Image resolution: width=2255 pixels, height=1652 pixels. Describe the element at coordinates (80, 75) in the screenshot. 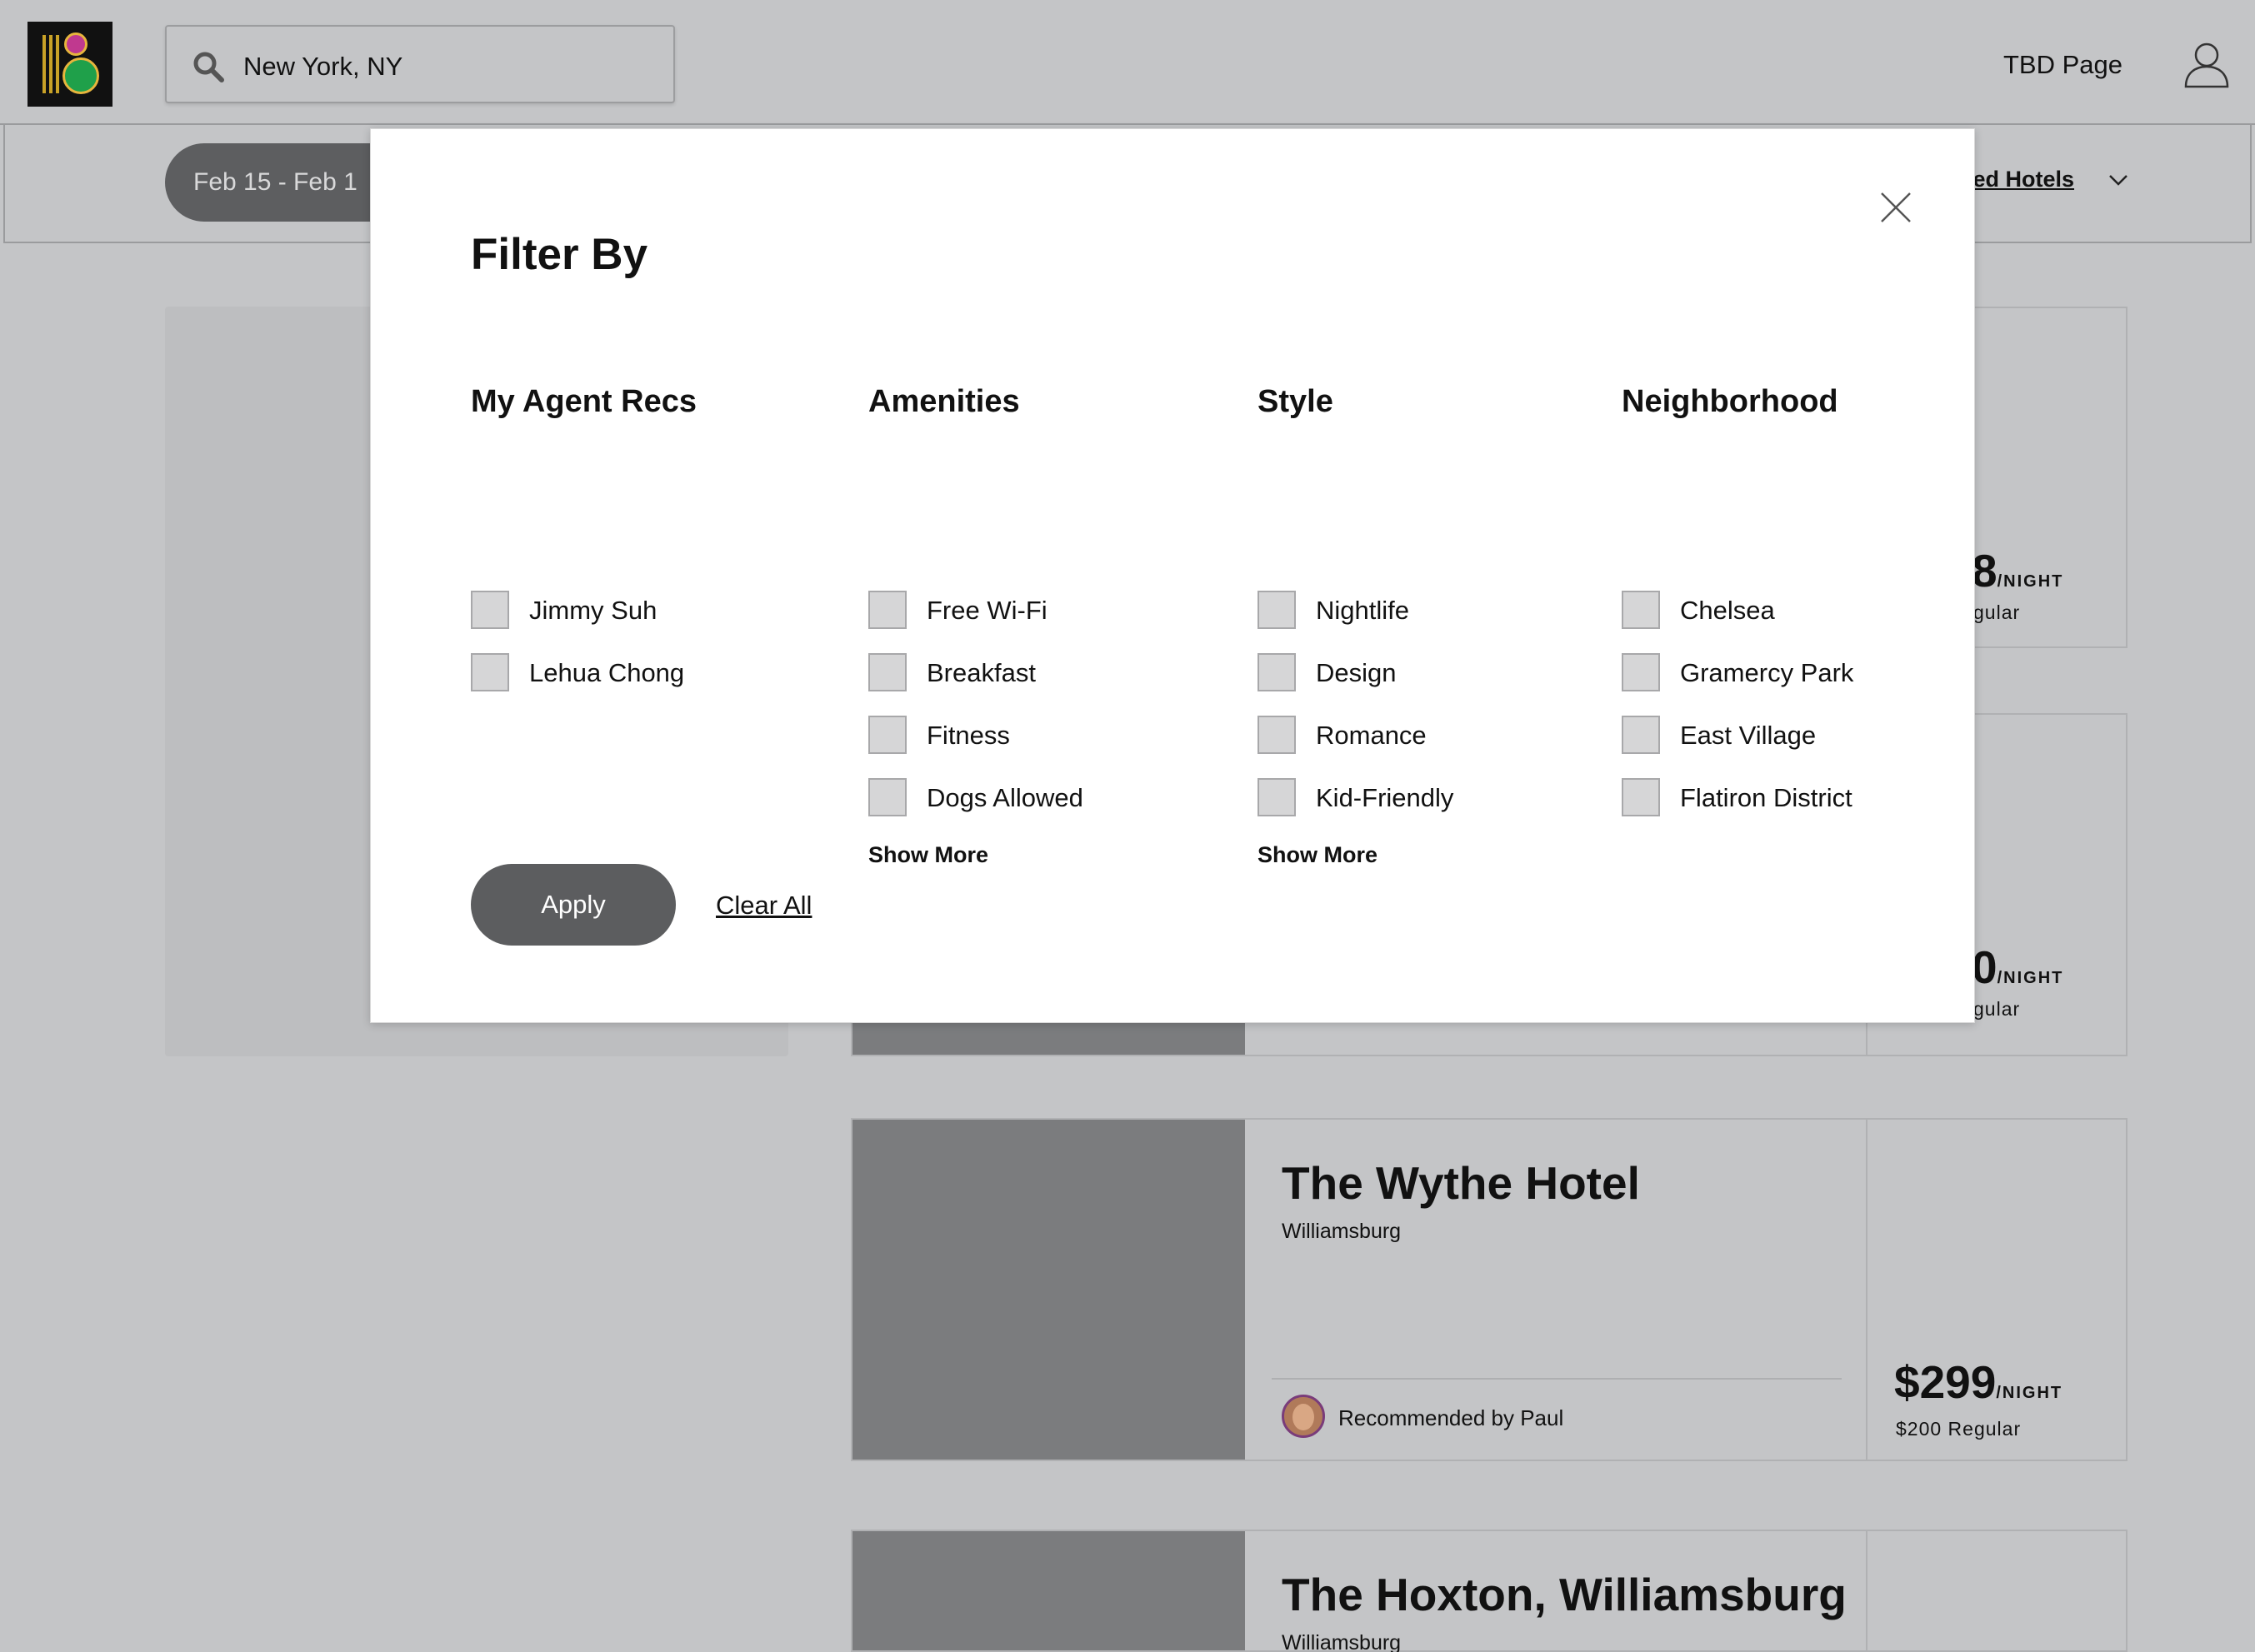

I see `logo-circle-green` at that location.